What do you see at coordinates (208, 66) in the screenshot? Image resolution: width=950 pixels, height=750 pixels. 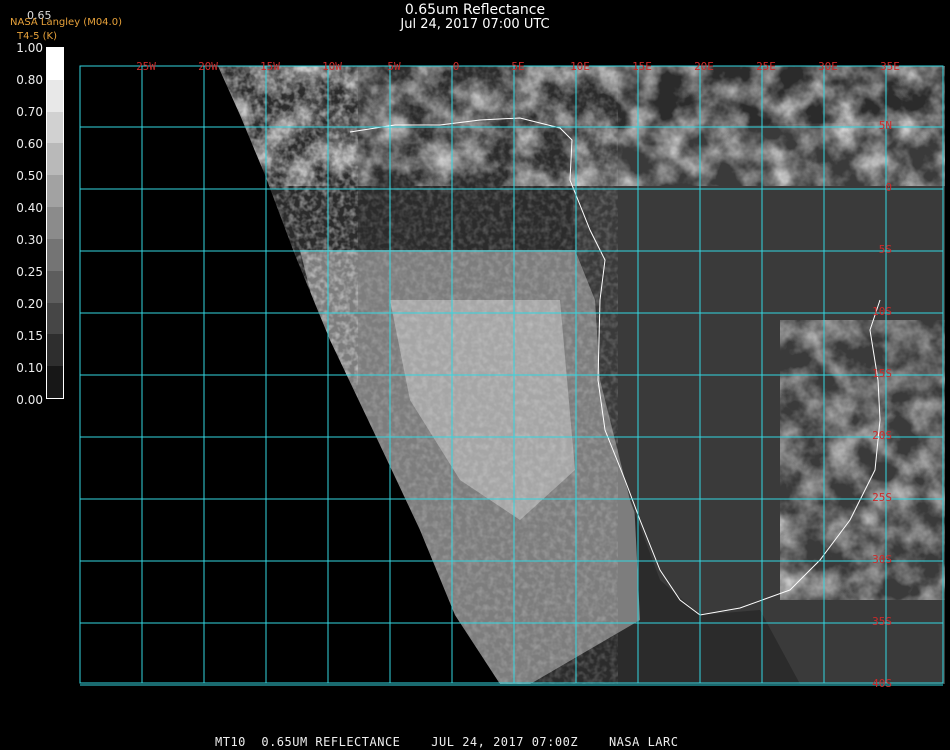 I see `longitude-label: 20W` at bounding box center [208, 66].